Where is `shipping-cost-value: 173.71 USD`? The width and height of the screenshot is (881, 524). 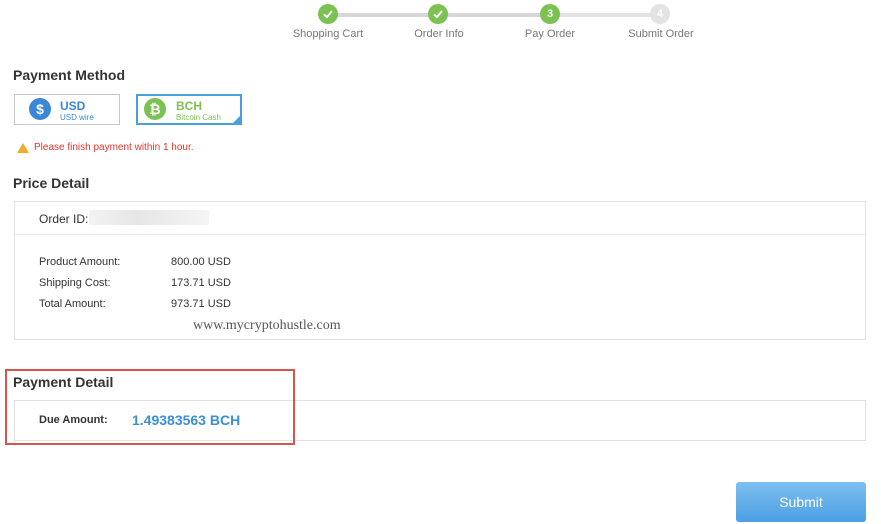 shipping-cost-value: 173.71 USD is located at coordinates (201, 283).